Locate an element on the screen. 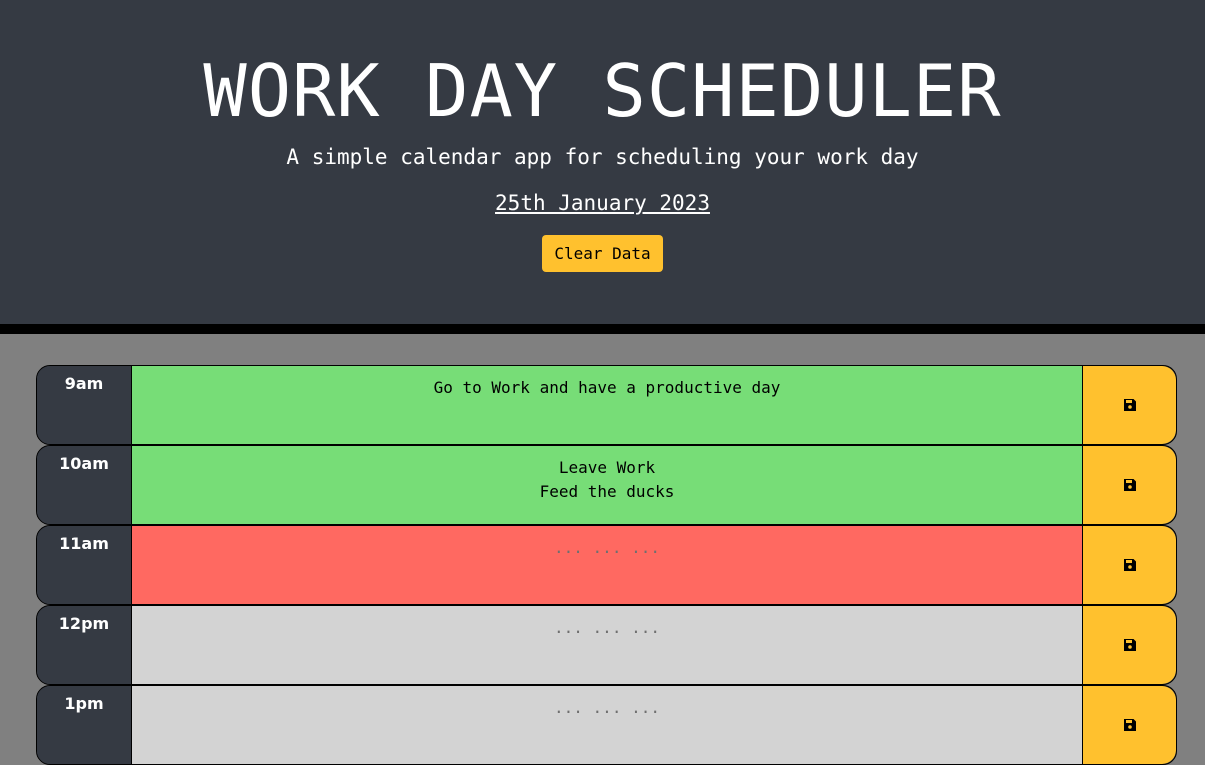  hour-label: 1pm is located at coordinates (84, 725).